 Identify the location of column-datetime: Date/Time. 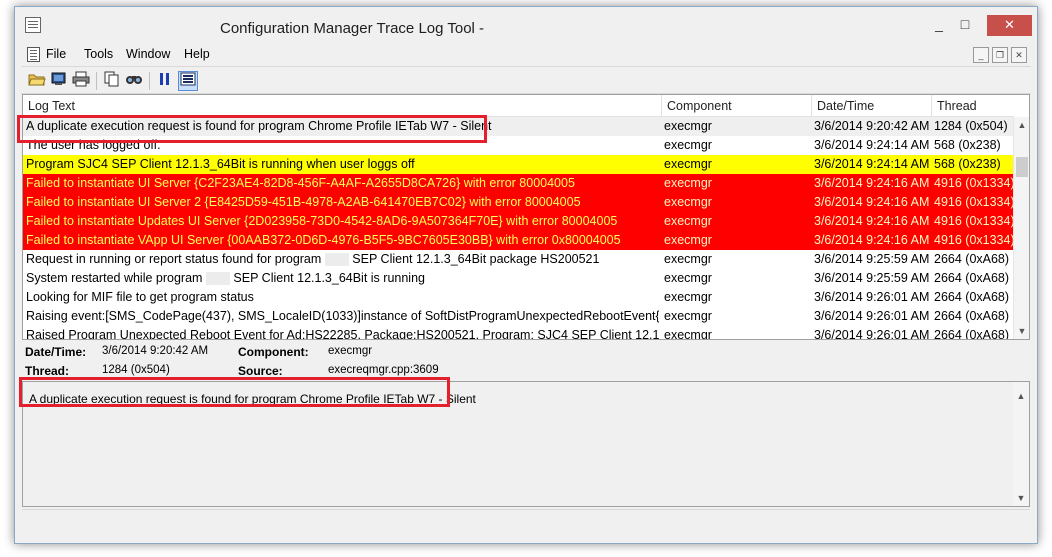
(871, 106).